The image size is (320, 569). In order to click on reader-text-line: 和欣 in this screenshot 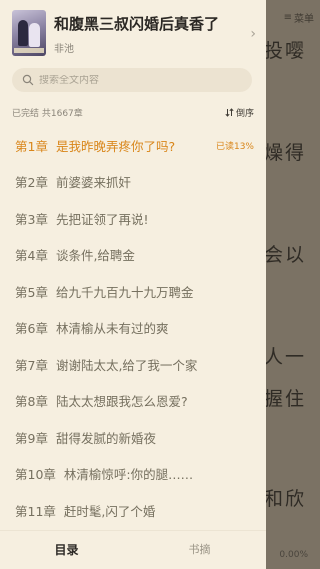, I will do `click(284, 499)`.